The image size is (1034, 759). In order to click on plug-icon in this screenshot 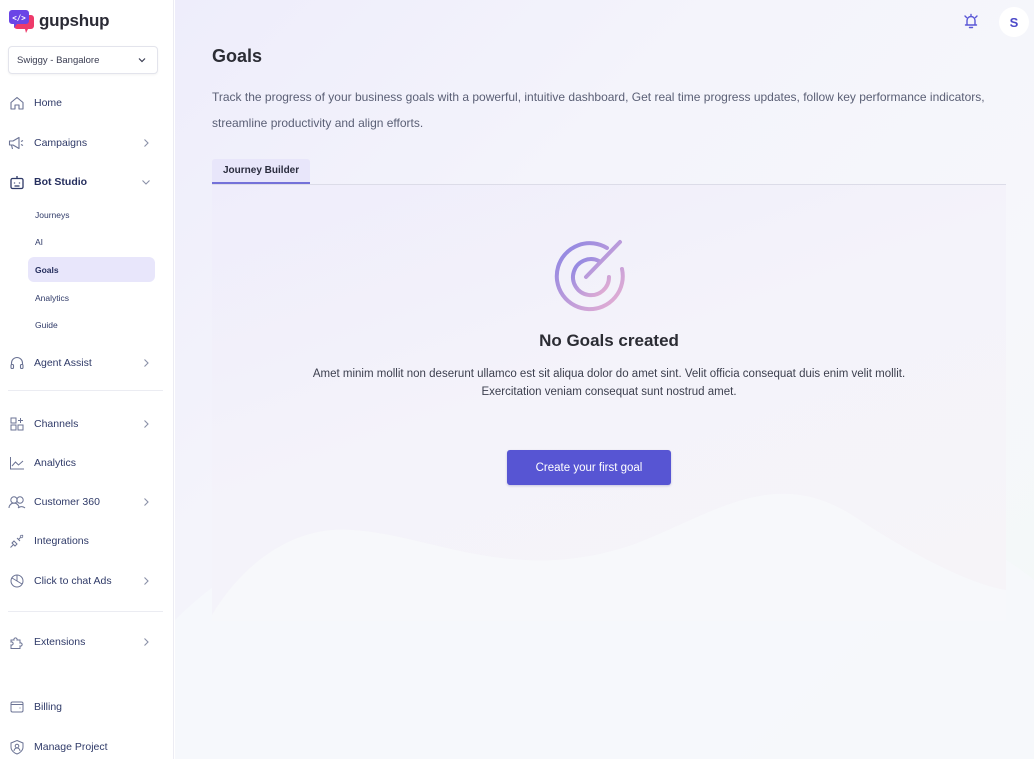, I will do `click(17, 541)`.